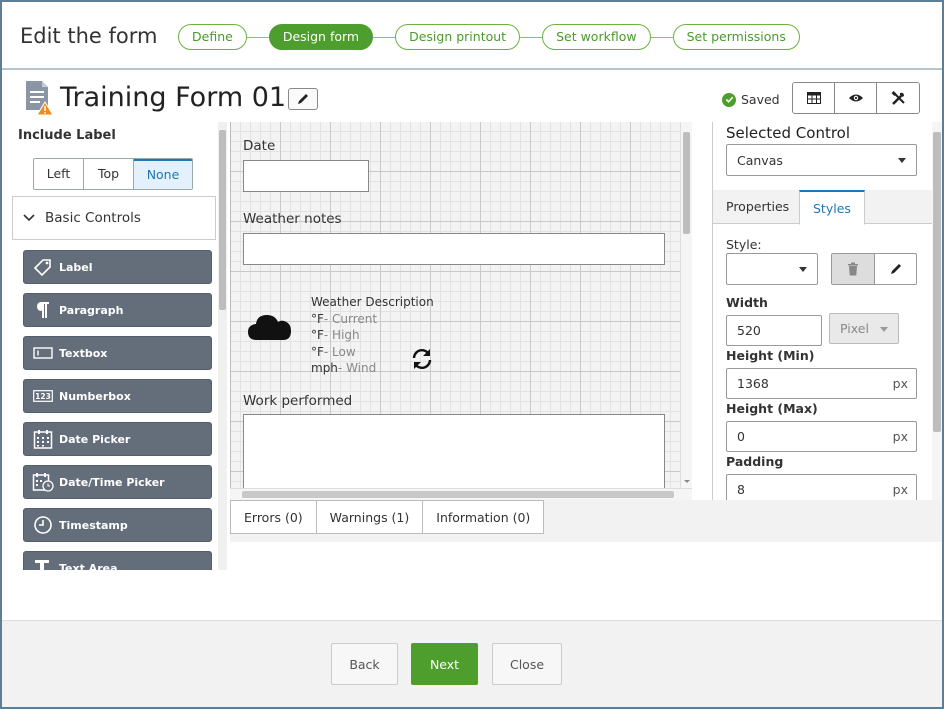 This screenshot has width=944, height=709. What do you see at coordinates (770, 355) in the screenshot?
I see `height-min-label: Height (Min)` at bounding box center [770, 355].